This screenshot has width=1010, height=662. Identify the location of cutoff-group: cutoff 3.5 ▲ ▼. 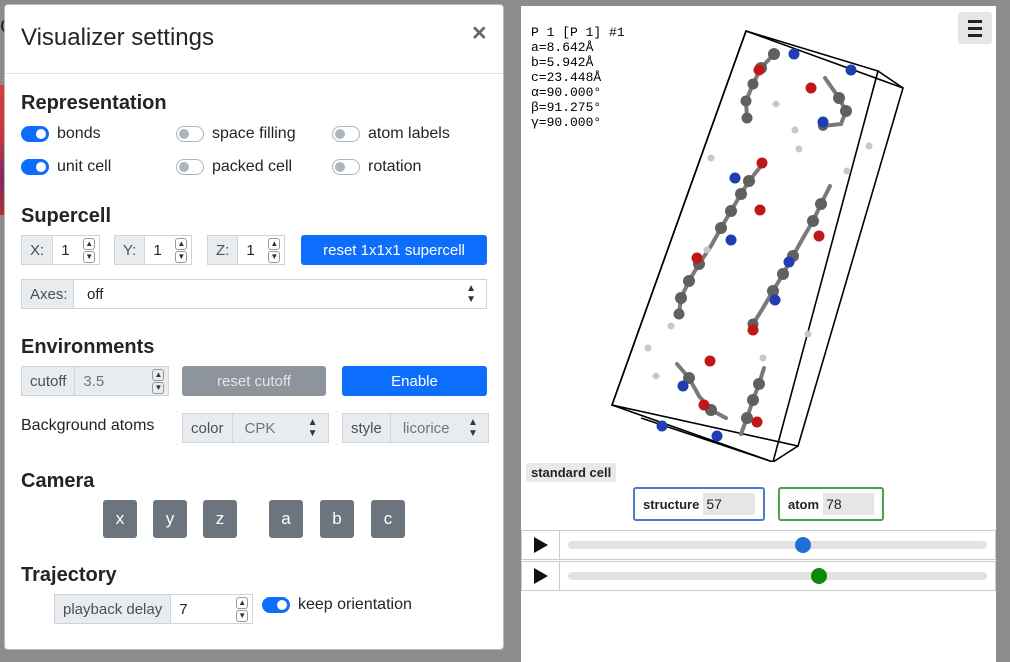
(95, 381).